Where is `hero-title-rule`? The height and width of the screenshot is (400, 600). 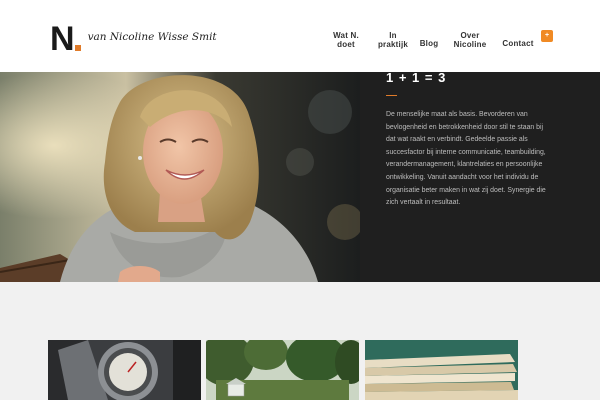
hero-title-rule is located at coordinates (391, 95).